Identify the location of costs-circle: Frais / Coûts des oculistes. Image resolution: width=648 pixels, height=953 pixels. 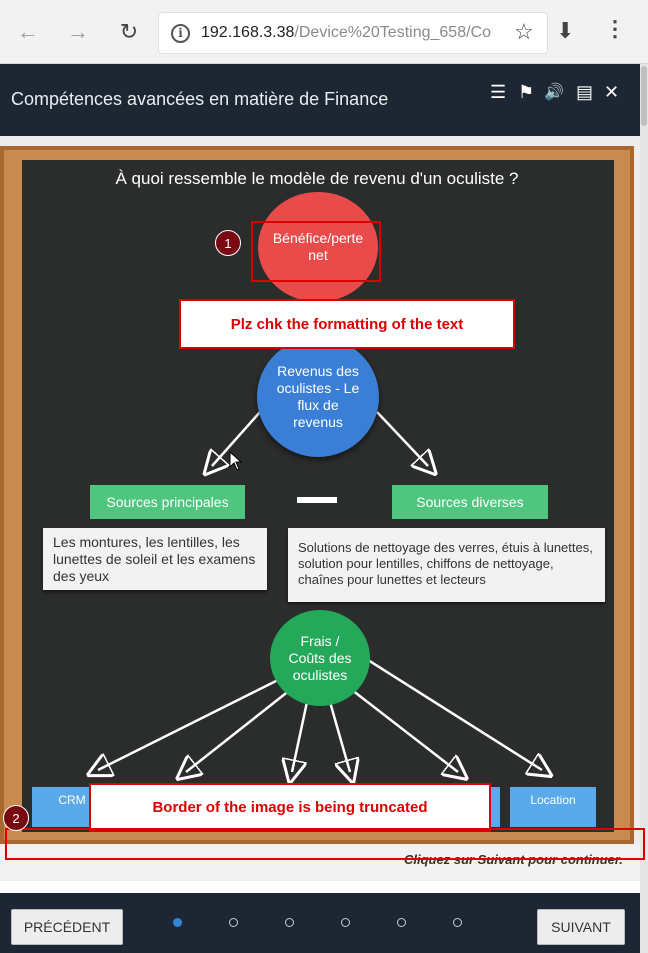
(320, 658).